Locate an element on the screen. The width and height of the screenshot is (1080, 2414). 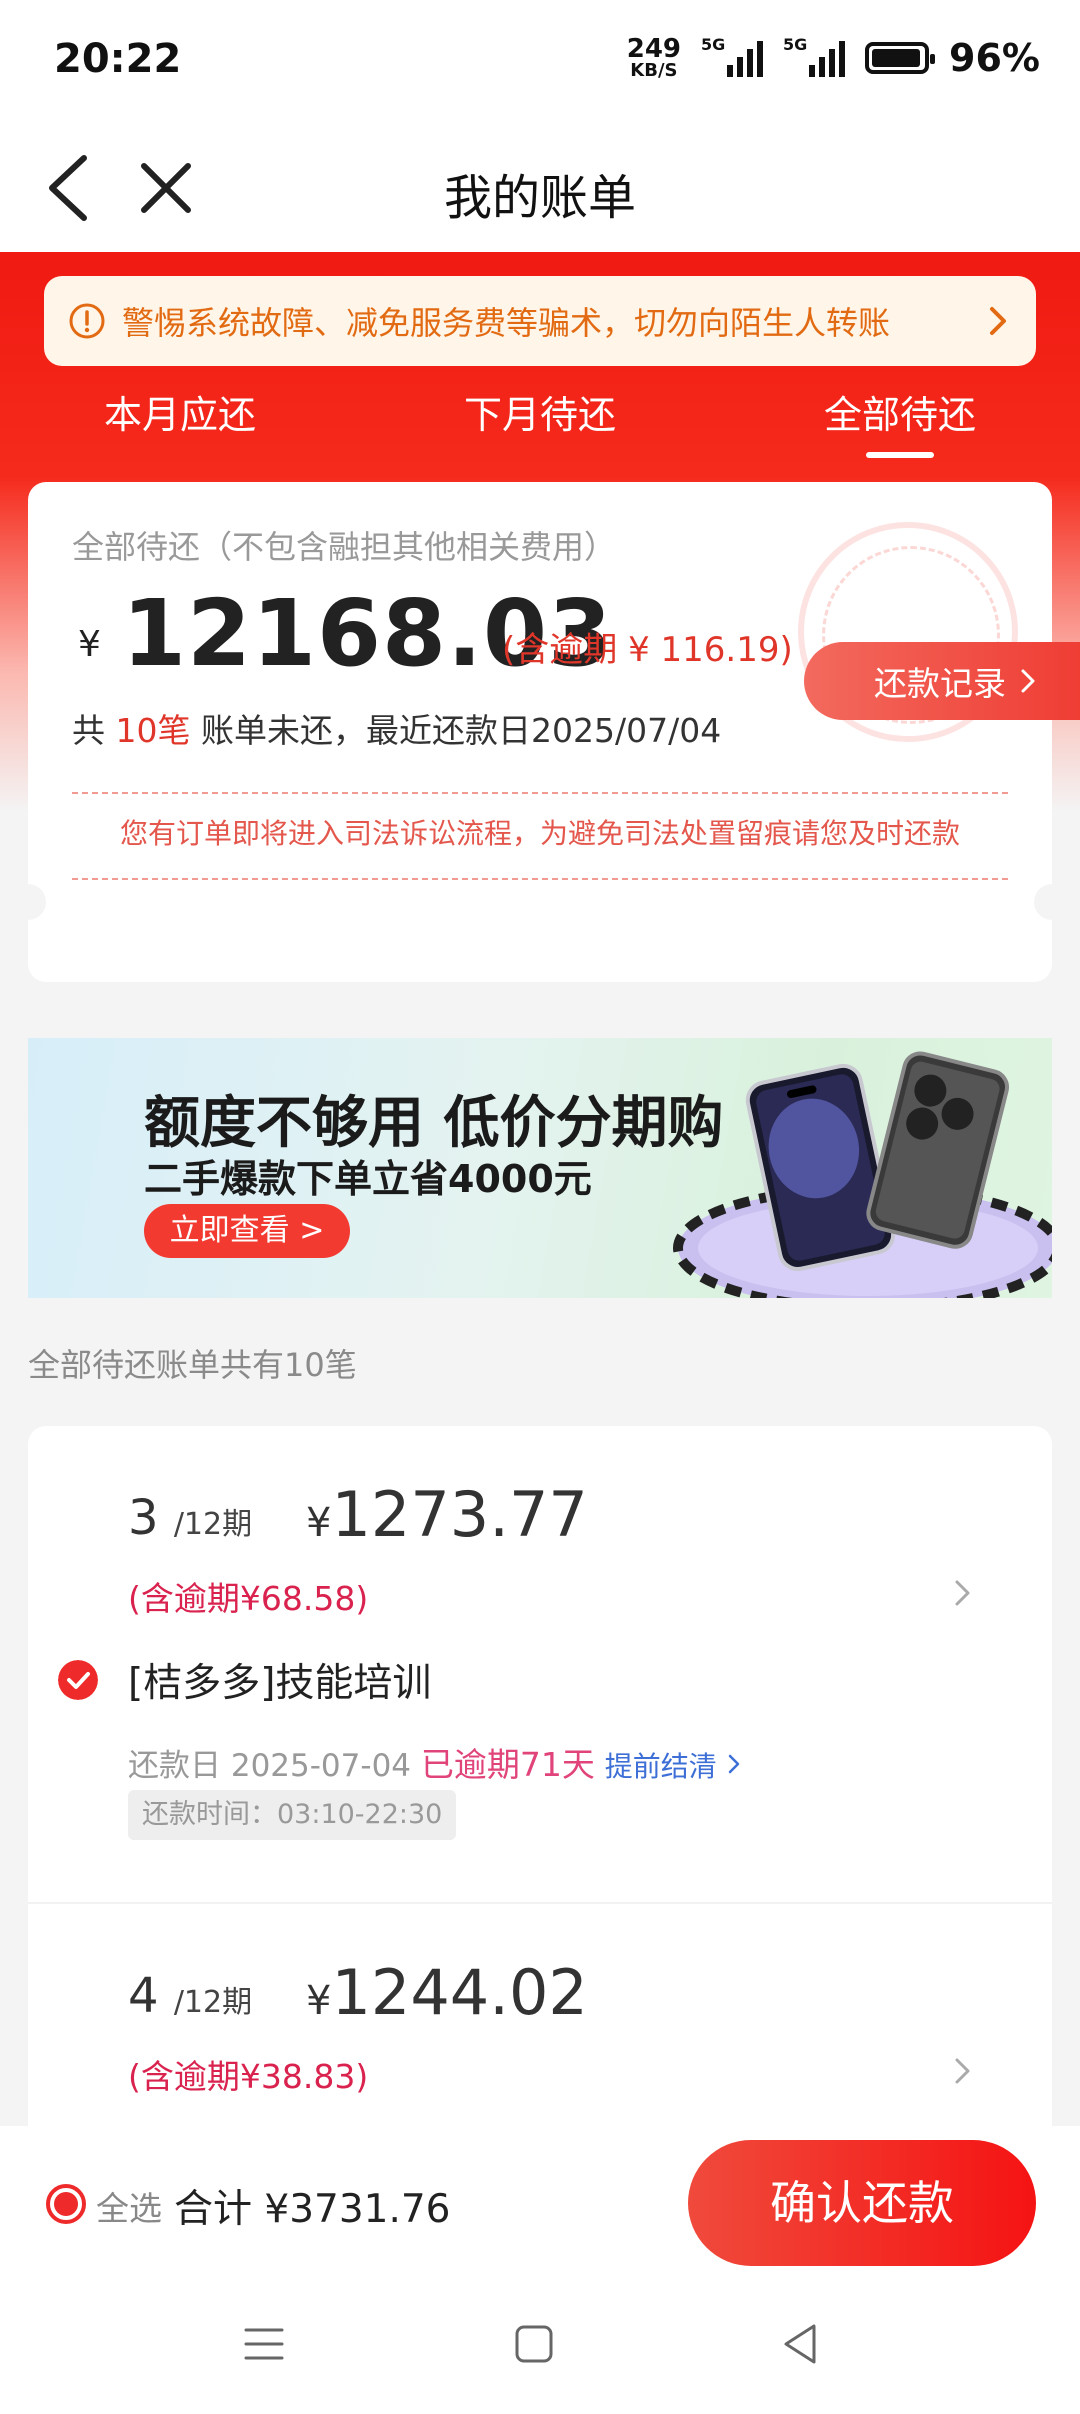
count-suffix: 账单未还，最近还款日2025/07/04 is located at coordinates (461, 730).